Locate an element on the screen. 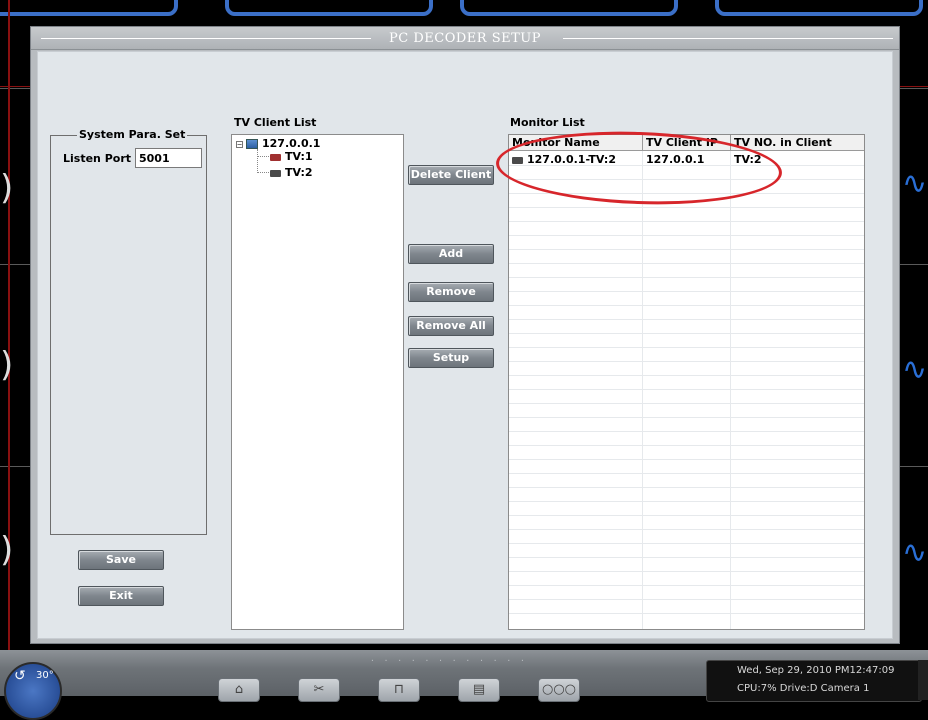 The height and width of the screenshot is (720, 928). delete-client-button: Delete Client is located at coordinates (451, 175).